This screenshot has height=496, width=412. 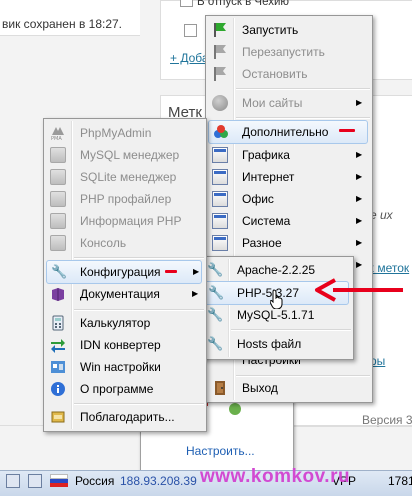 I want to click on menu-item-internet: Интернет ▶, so click(x=288, y=177).